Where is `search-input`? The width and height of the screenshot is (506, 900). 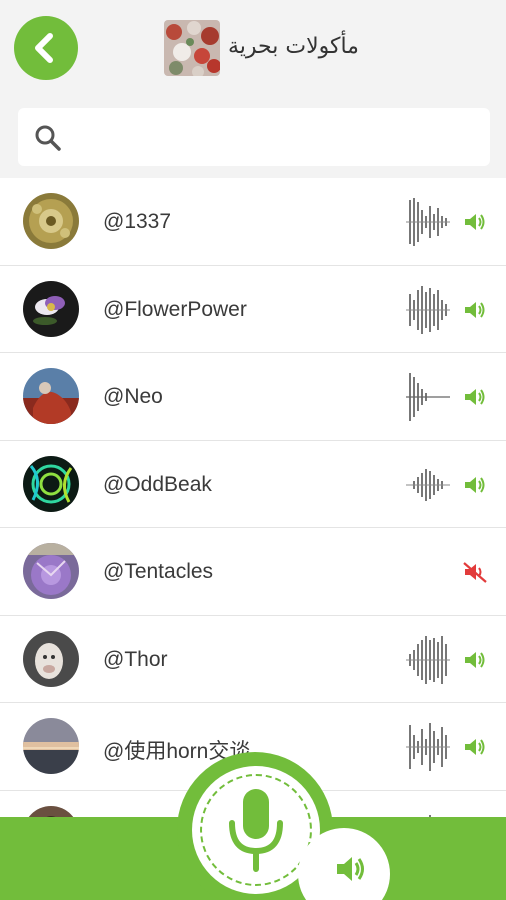
search-input is located at coordinates (278, 137).